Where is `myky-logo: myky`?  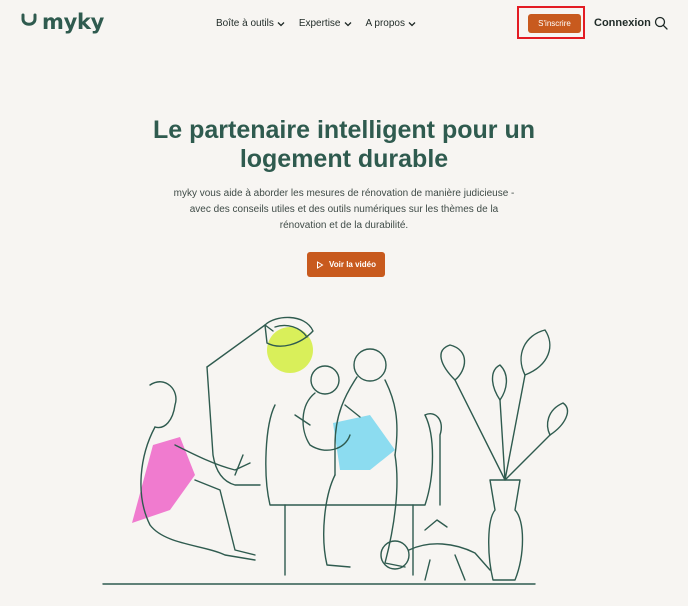 myky-logo: myky is located at coordinates (62, 22).